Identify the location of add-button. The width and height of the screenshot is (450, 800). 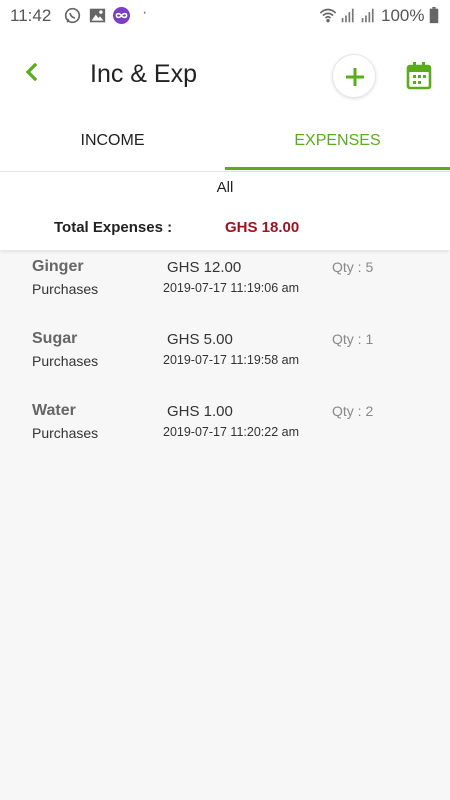
(354, 76).